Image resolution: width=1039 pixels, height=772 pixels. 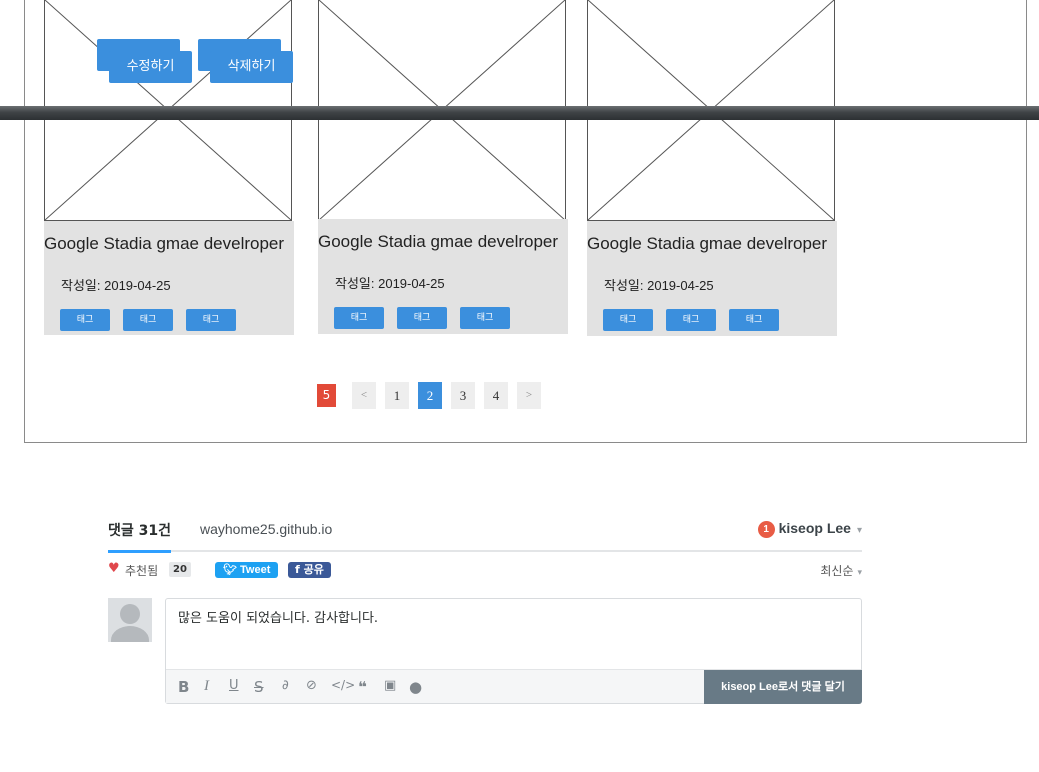 What do you see at coordinates (766, 529) in the screenshot?
I see `notification-badge: 1` at bounding box center [766, 529].